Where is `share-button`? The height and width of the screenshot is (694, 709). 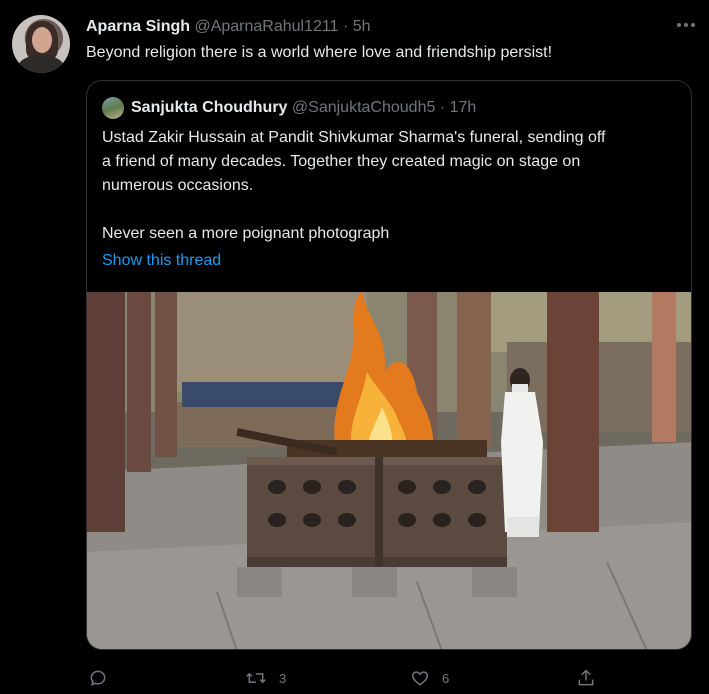 share-button is located at coordinates (586, 678).